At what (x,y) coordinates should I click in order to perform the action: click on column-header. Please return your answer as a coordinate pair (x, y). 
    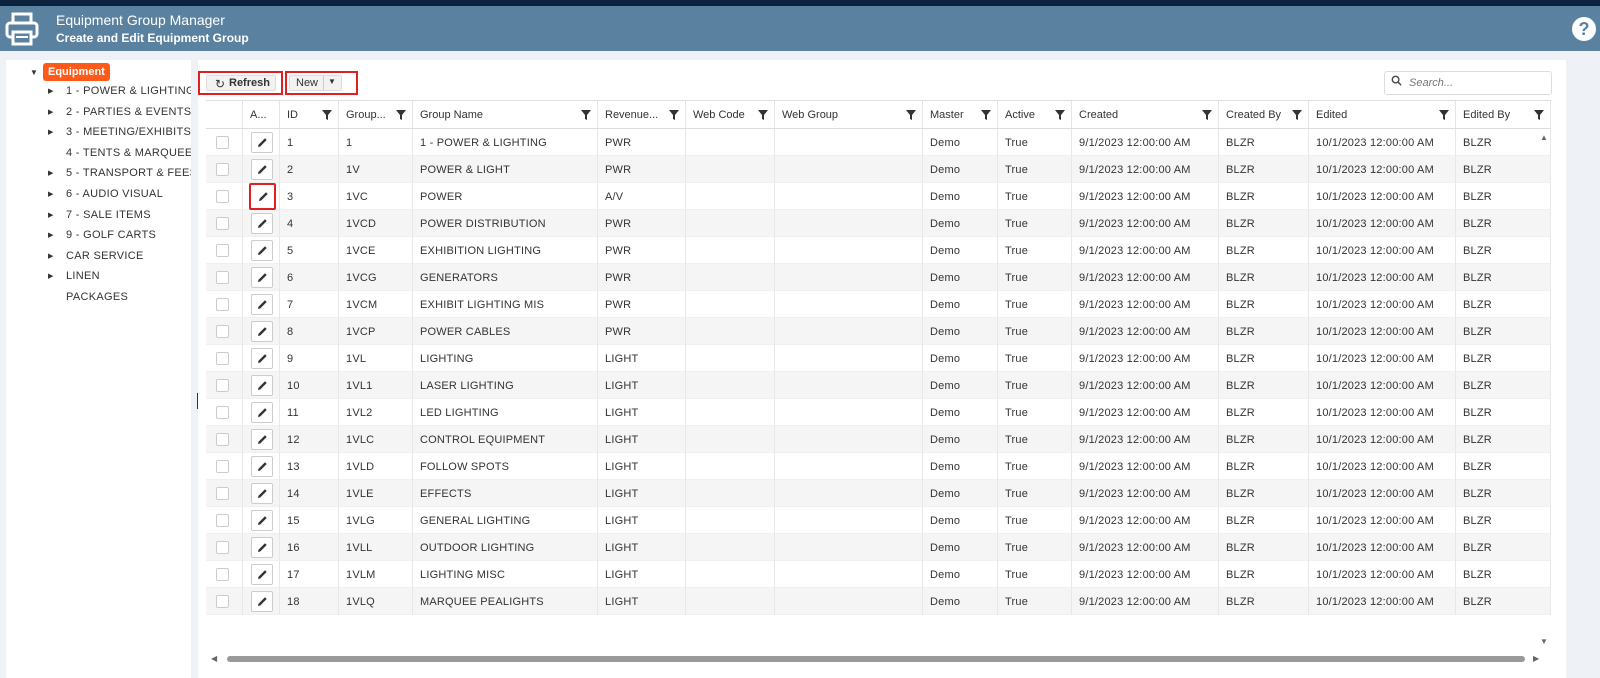
    Looking at the image, I should click on (224, 114).